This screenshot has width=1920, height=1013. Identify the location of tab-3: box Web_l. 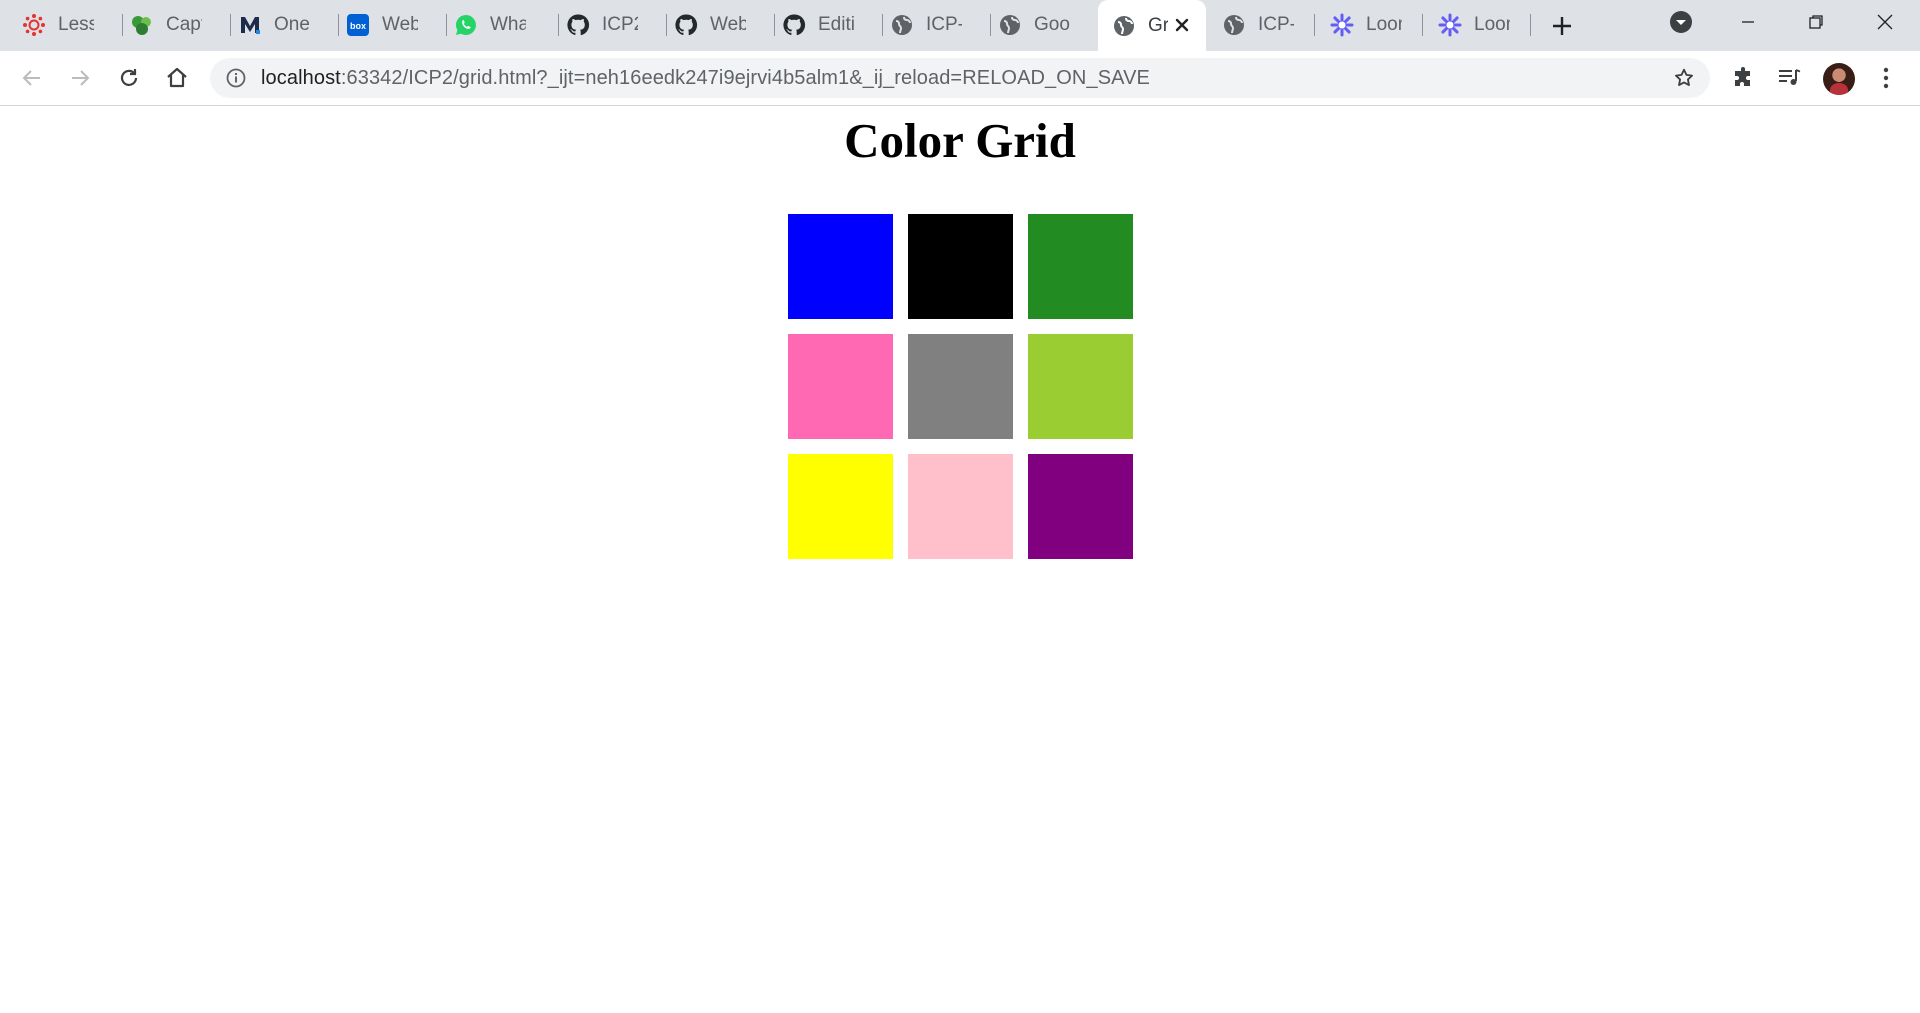
(386, 25).